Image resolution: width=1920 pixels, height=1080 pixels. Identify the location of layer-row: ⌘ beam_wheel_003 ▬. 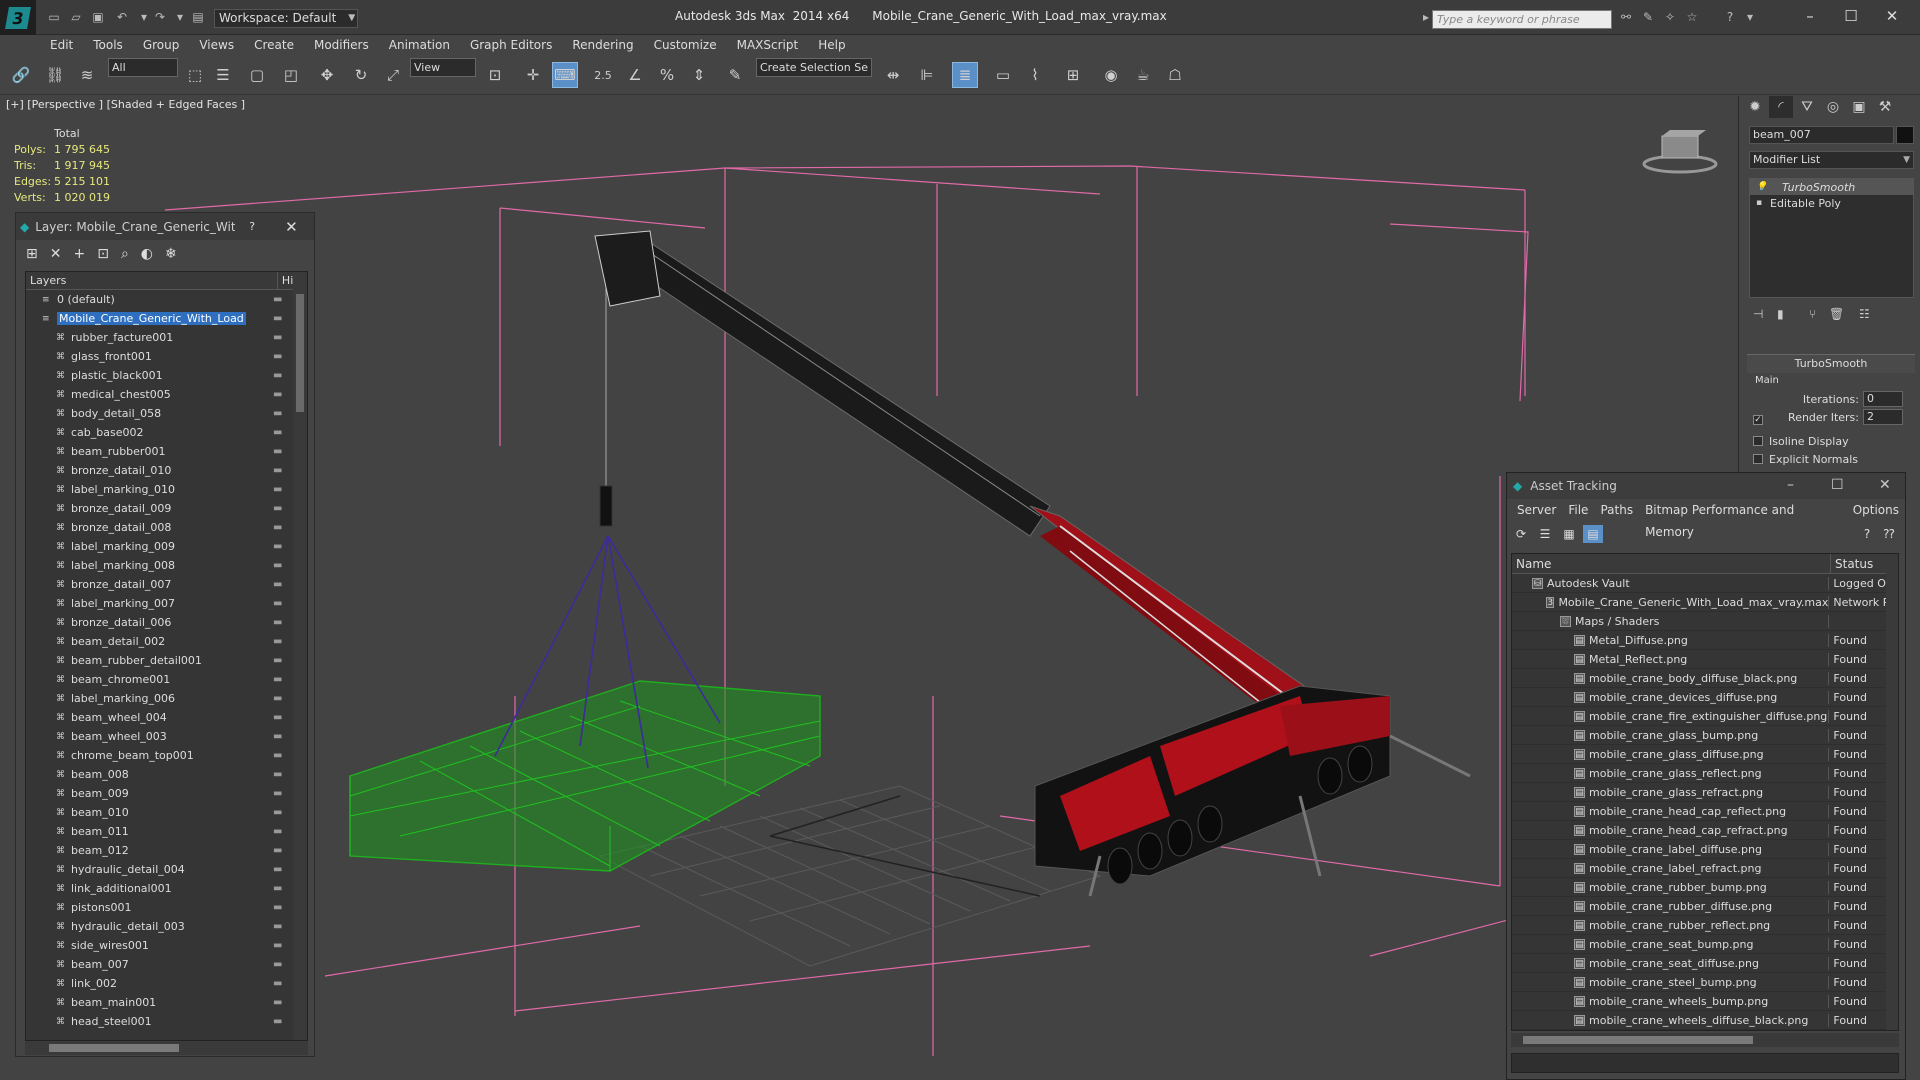
(166, 736).